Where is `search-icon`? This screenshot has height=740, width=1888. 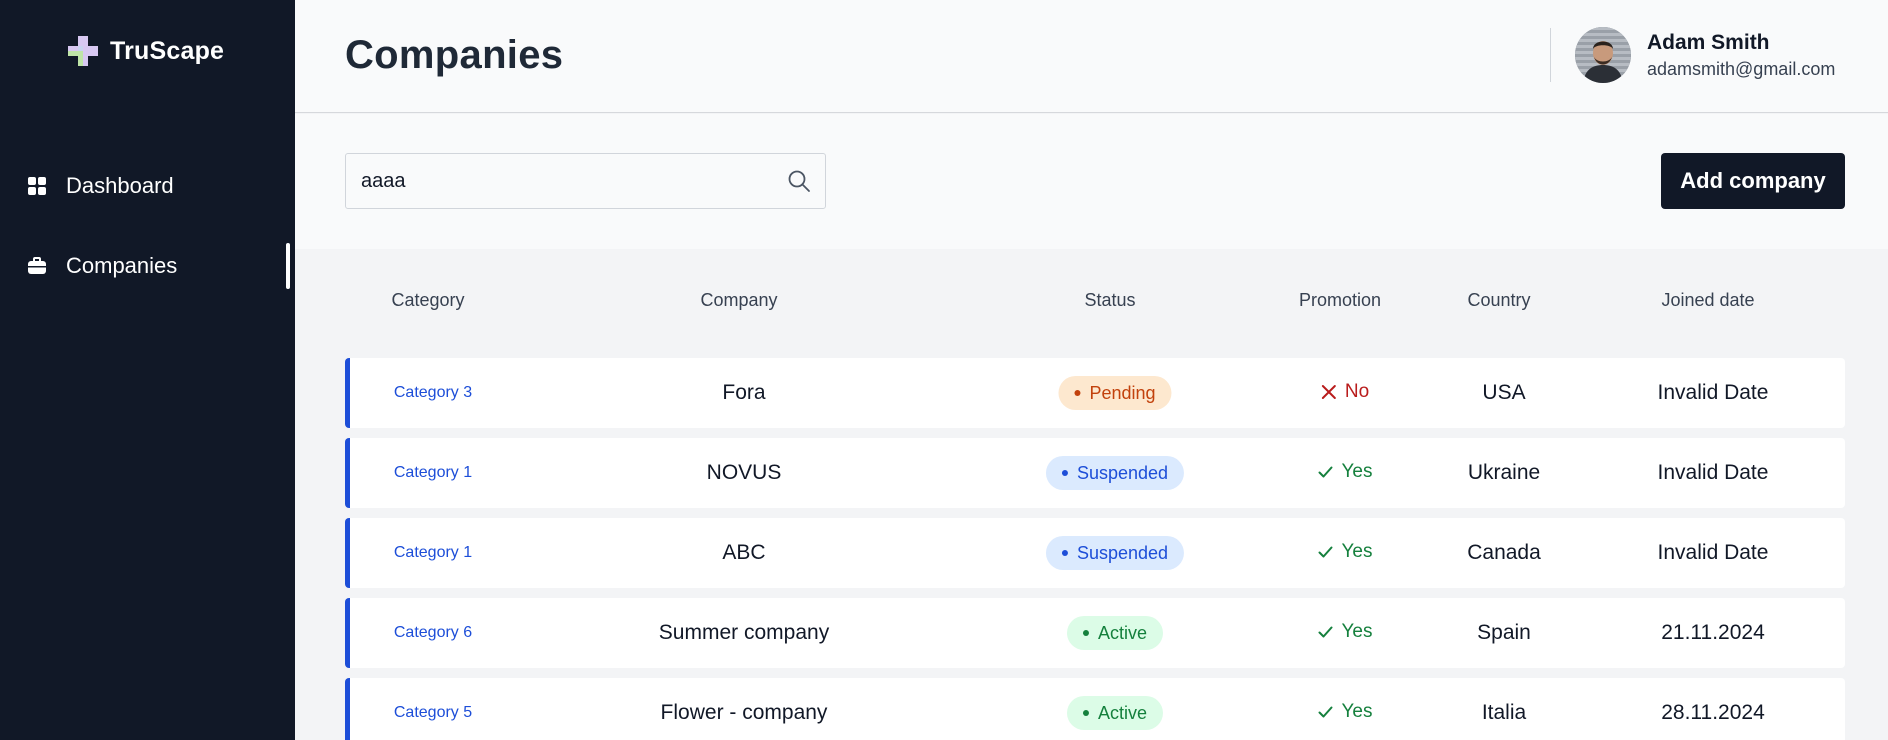
search-icon is located at coordinates (799, 181).